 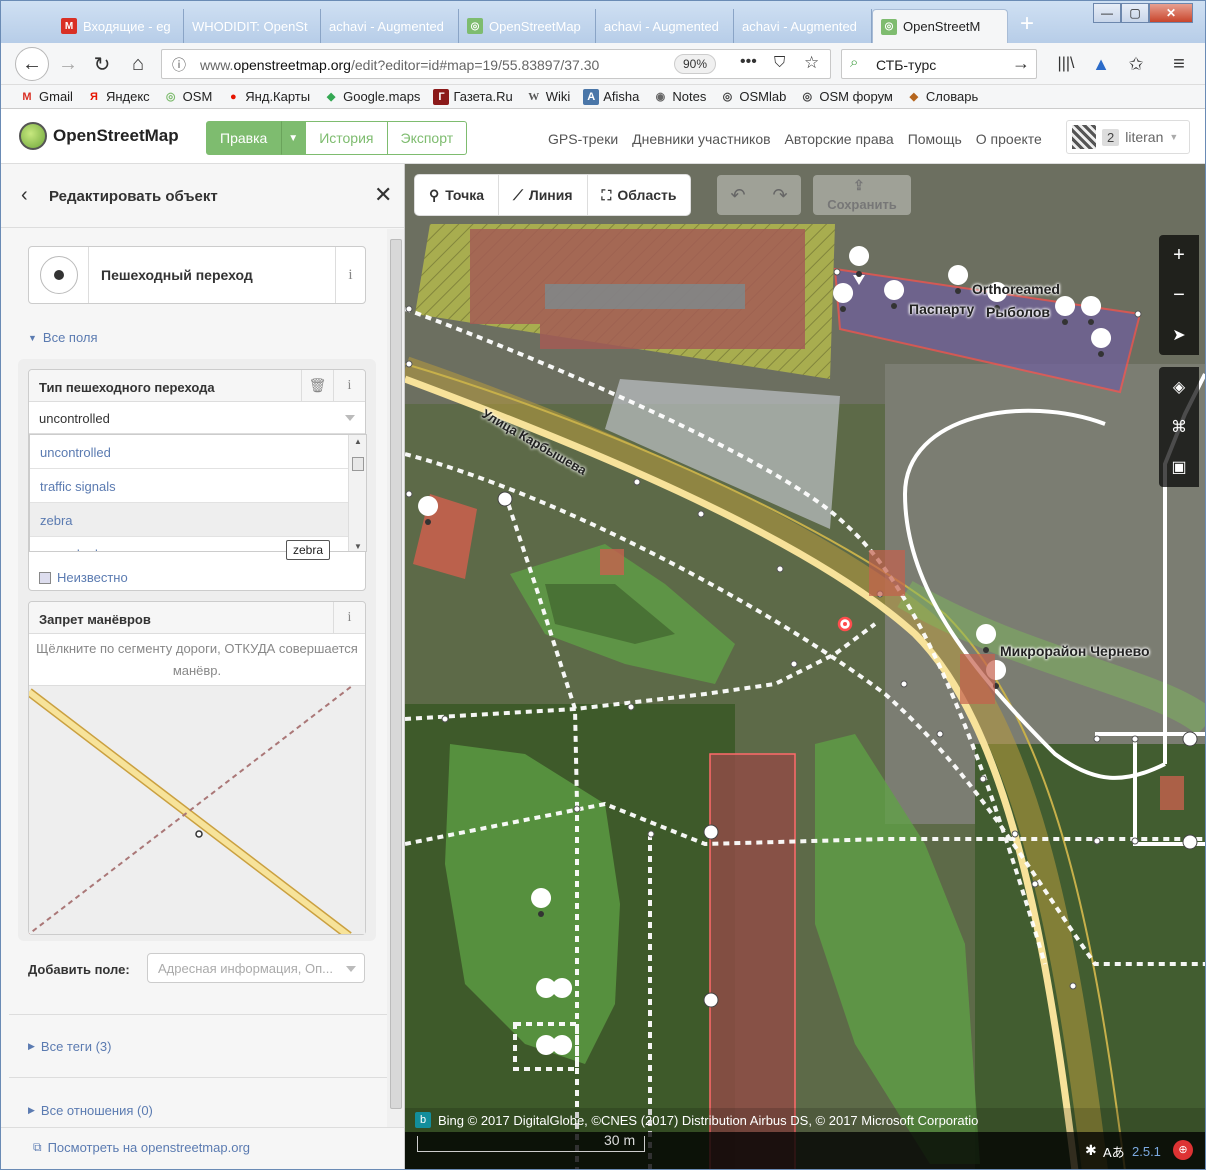 I want to click on export-button: Экспорт, so click(x=427, y=138).